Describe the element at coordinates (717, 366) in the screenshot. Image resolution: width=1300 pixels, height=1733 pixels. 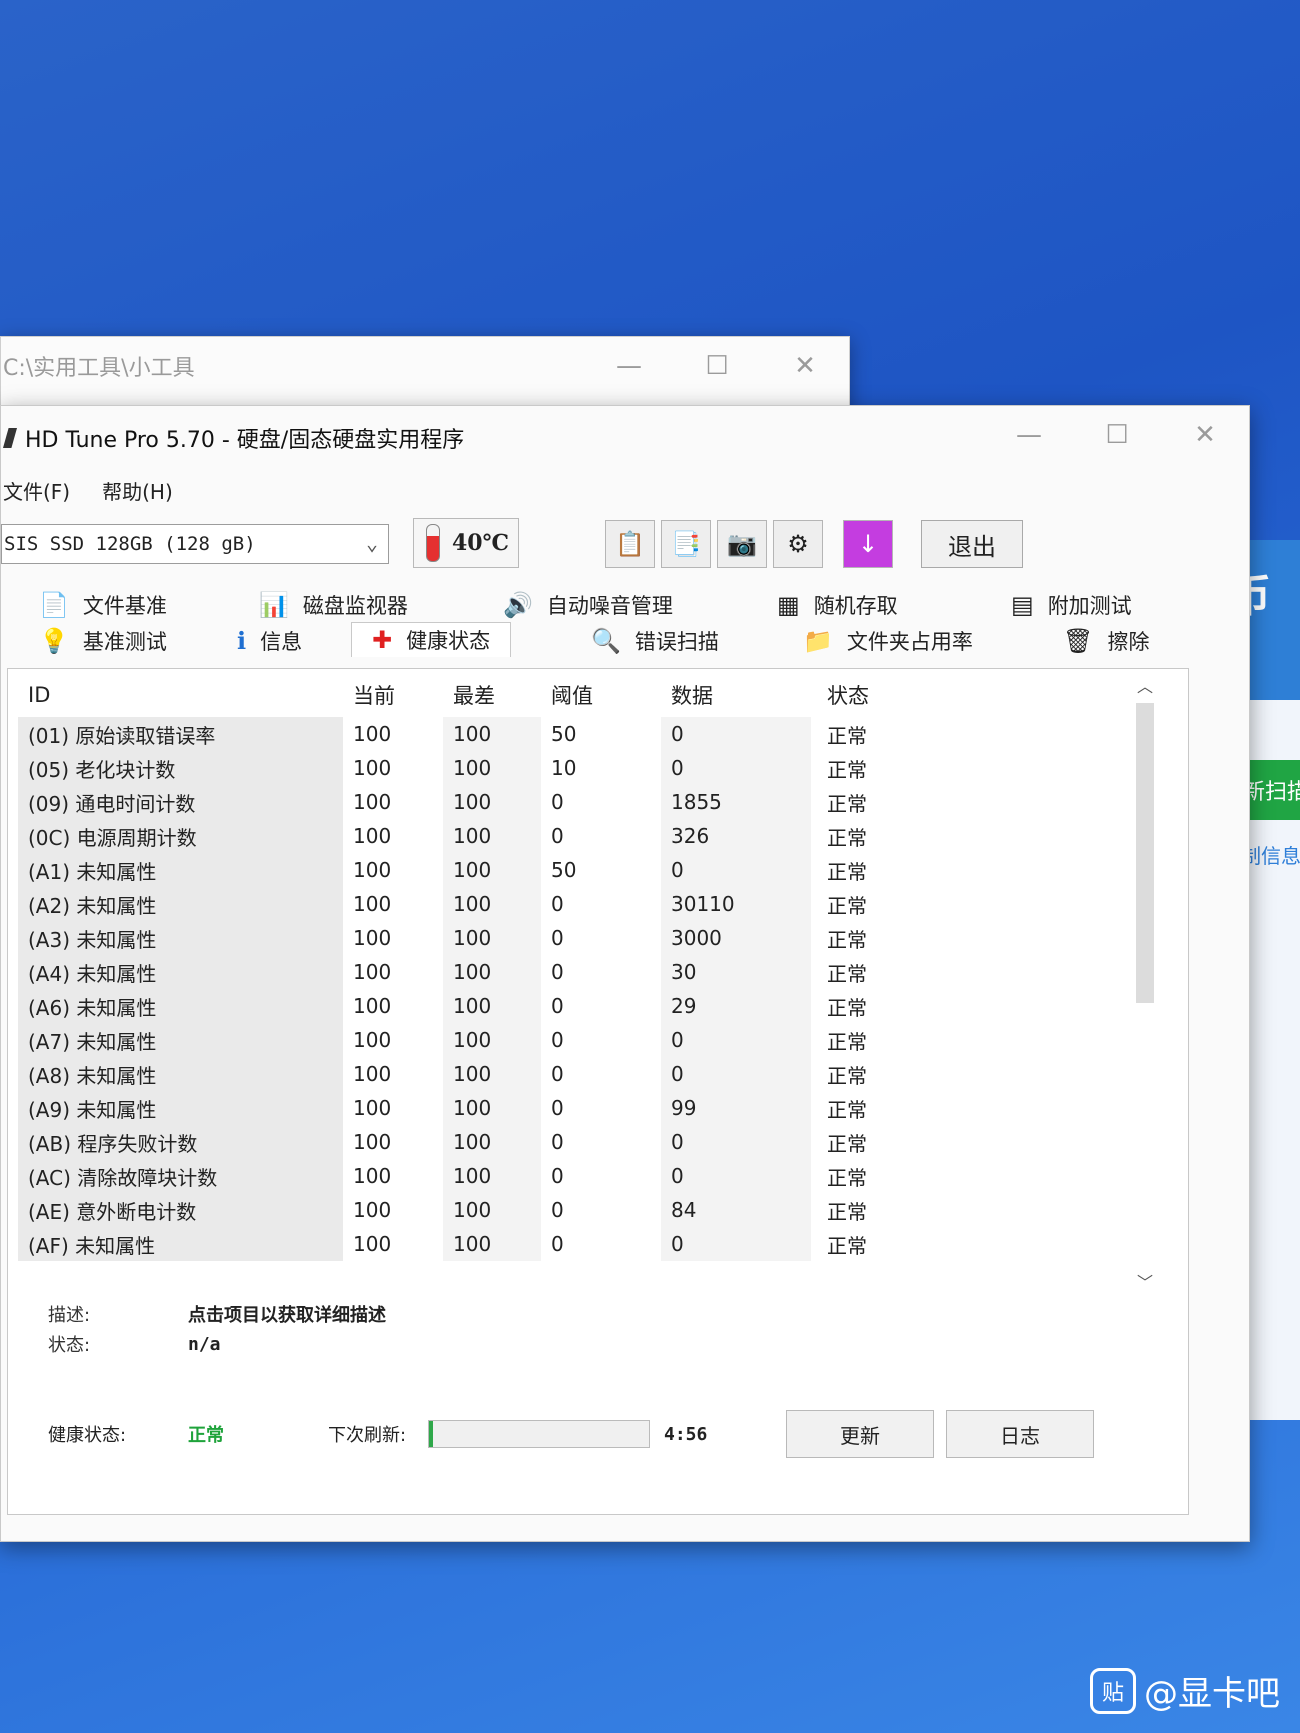
I see `bg-maximize-button: ☐` at that location.